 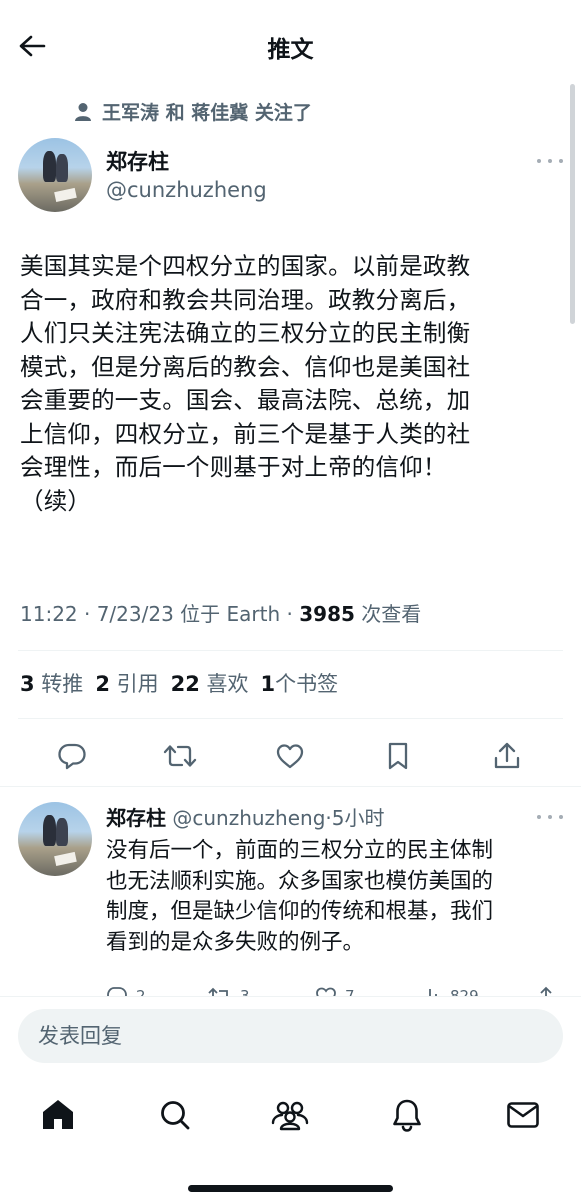 I want to click on social-context-text: 王军涛 和 蒋佳冀 关注了, so click(x=207, y=113).